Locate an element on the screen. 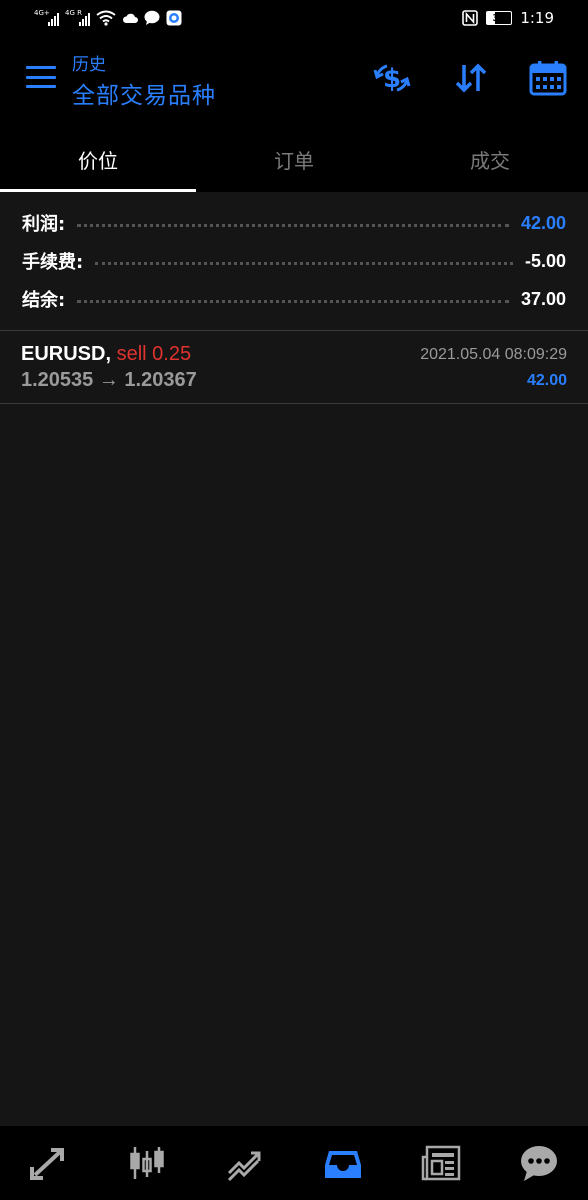 This screenshot has width=588, height=1200. balance-value: 37.00 is located at coordinates (543, 298).